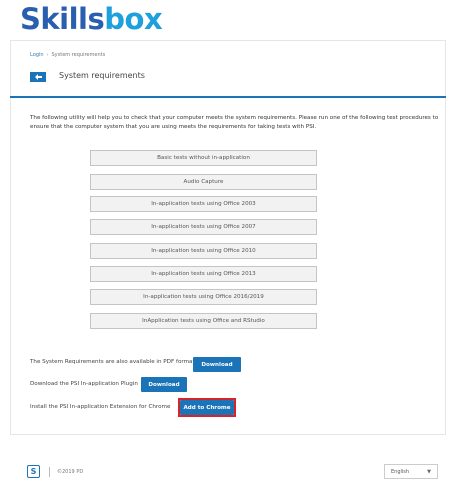  What do you see at coordinates (70, 472) in the screenshot?
I see `copyright-text: ©2019 PD` at bounding box center [70, 472].